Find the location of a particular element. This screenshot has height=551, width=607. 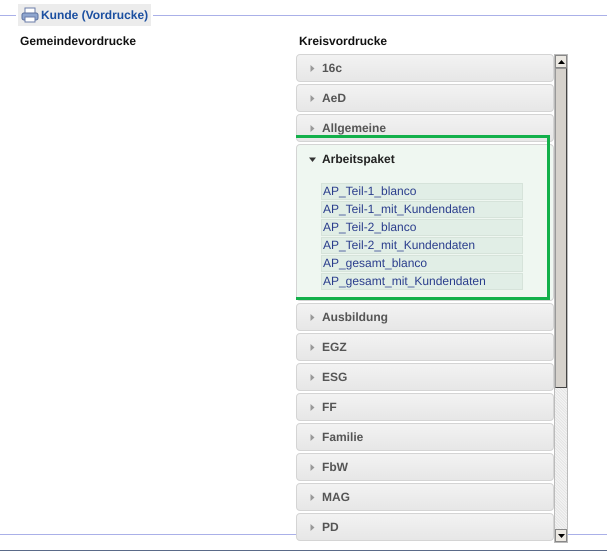

accordion-header: FF is located at coordinates (425, 407).